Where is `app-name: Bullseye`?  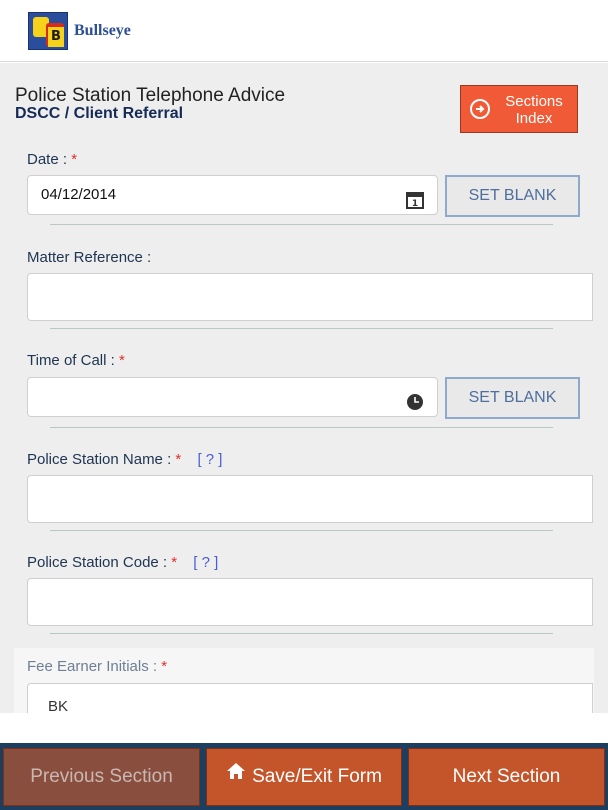
app-name: Bullseye is located at coordinates (102, 30).